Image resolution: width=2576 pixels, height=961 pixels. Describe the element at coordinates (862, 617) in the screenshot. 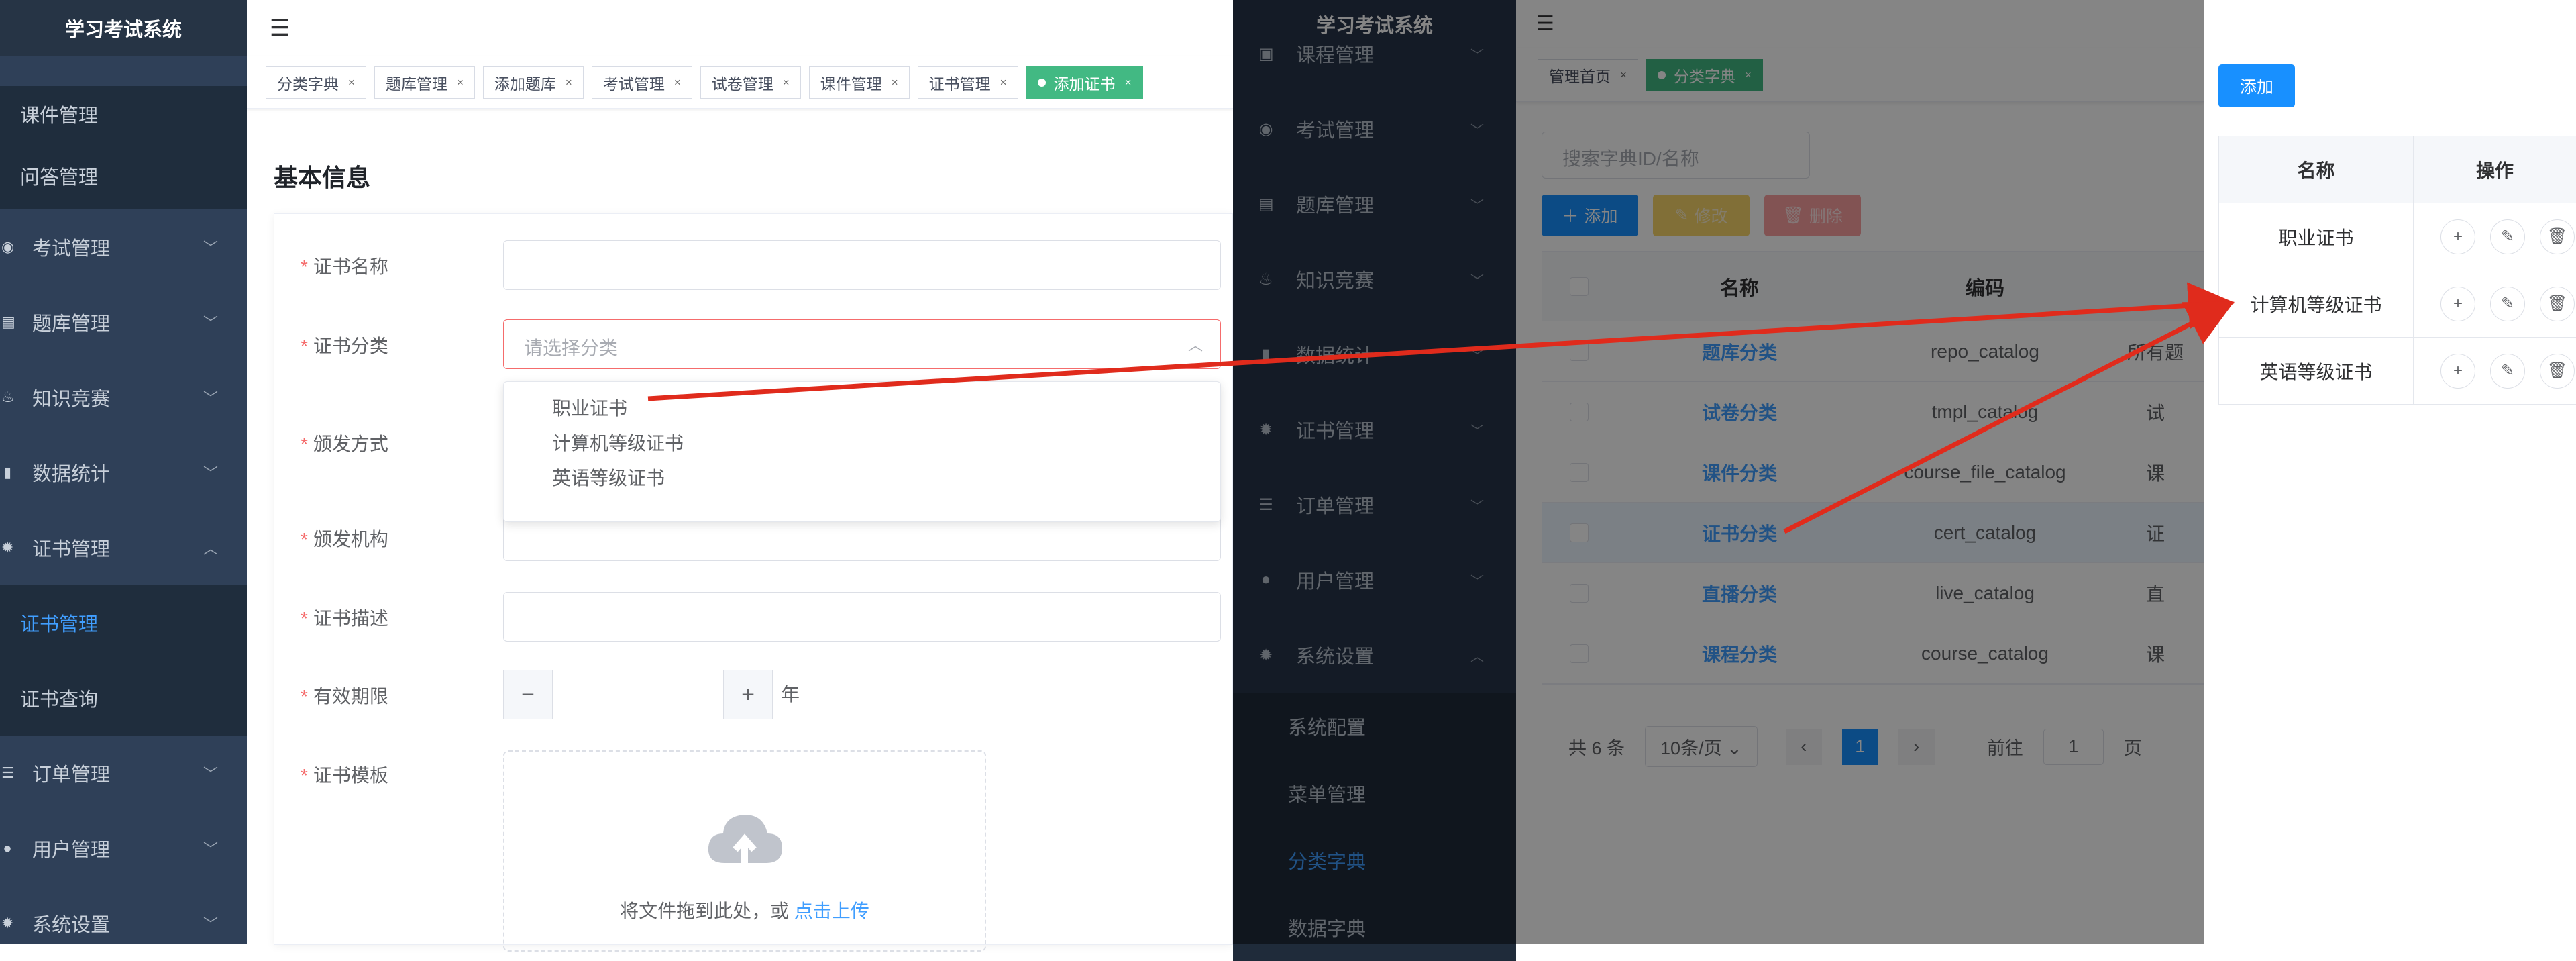

I see `description-input` at that location.